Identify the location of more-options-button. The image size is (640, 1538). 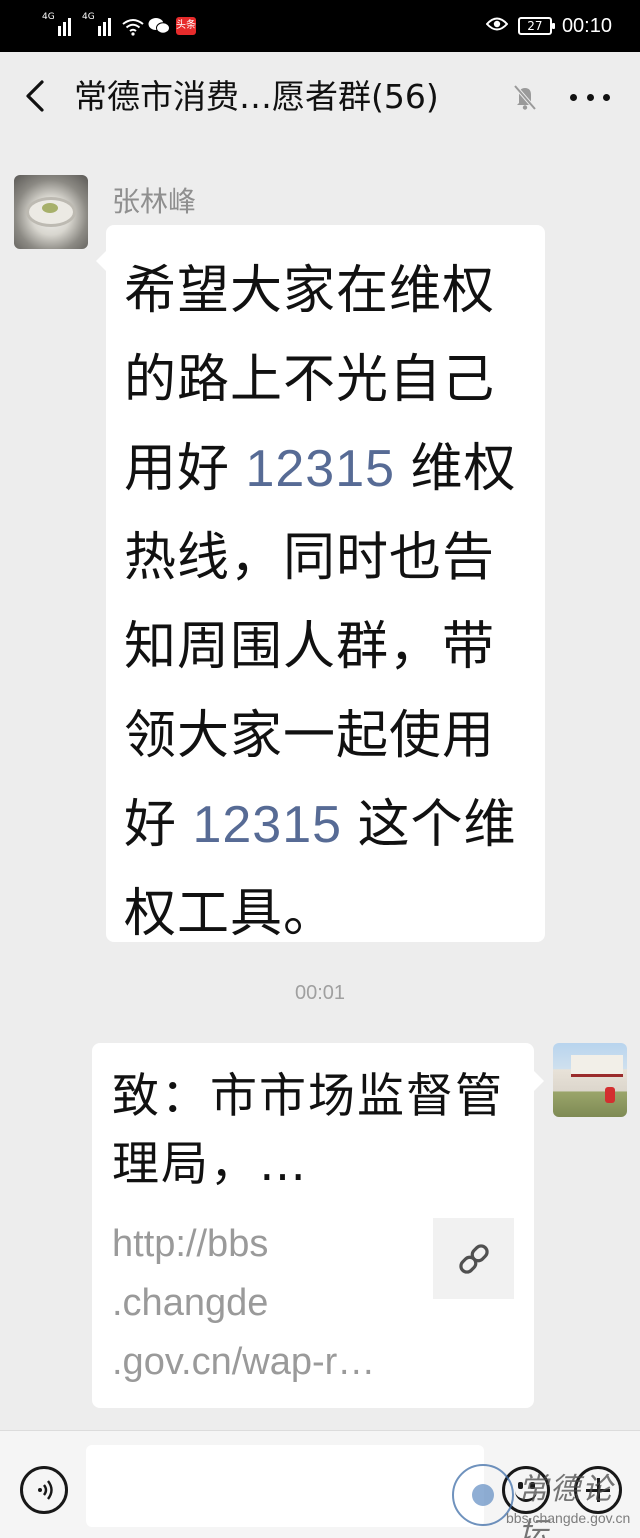
(590, 99).